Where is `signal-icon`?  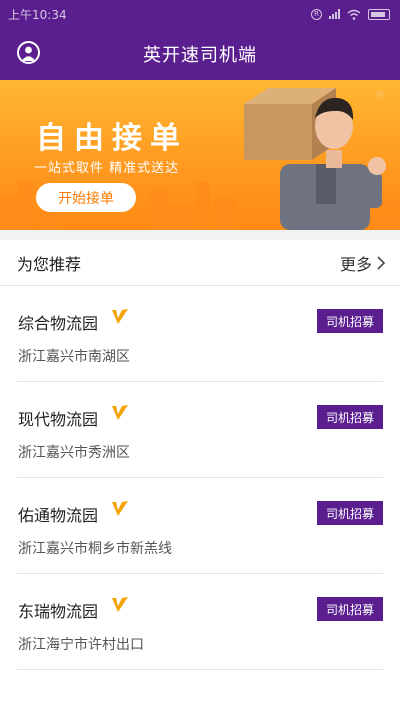 signal-icon is located at coordinates (334, 14).